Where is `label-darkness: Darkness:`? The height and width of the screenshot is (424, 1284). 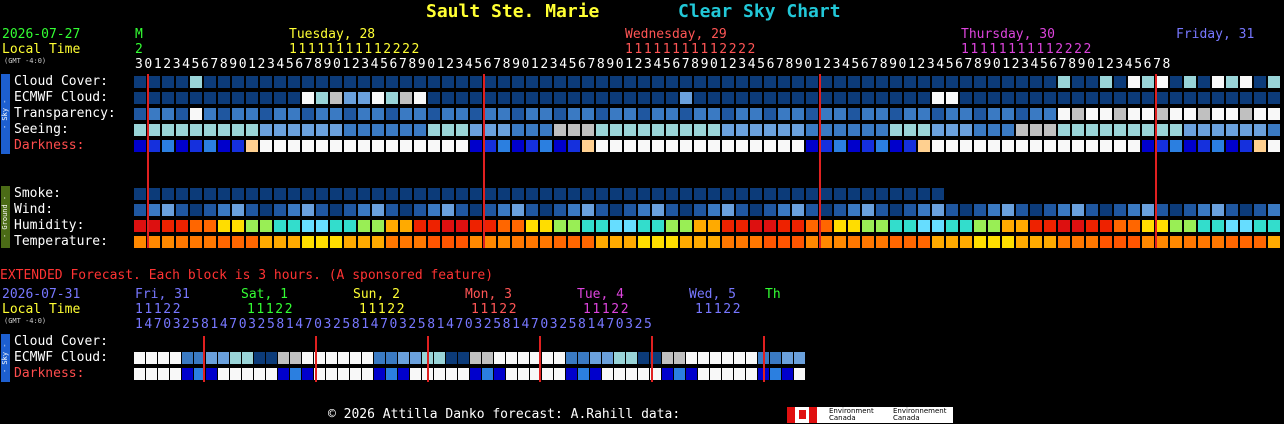
label-darkness: Darkness: is located at coordinates (49, 145).